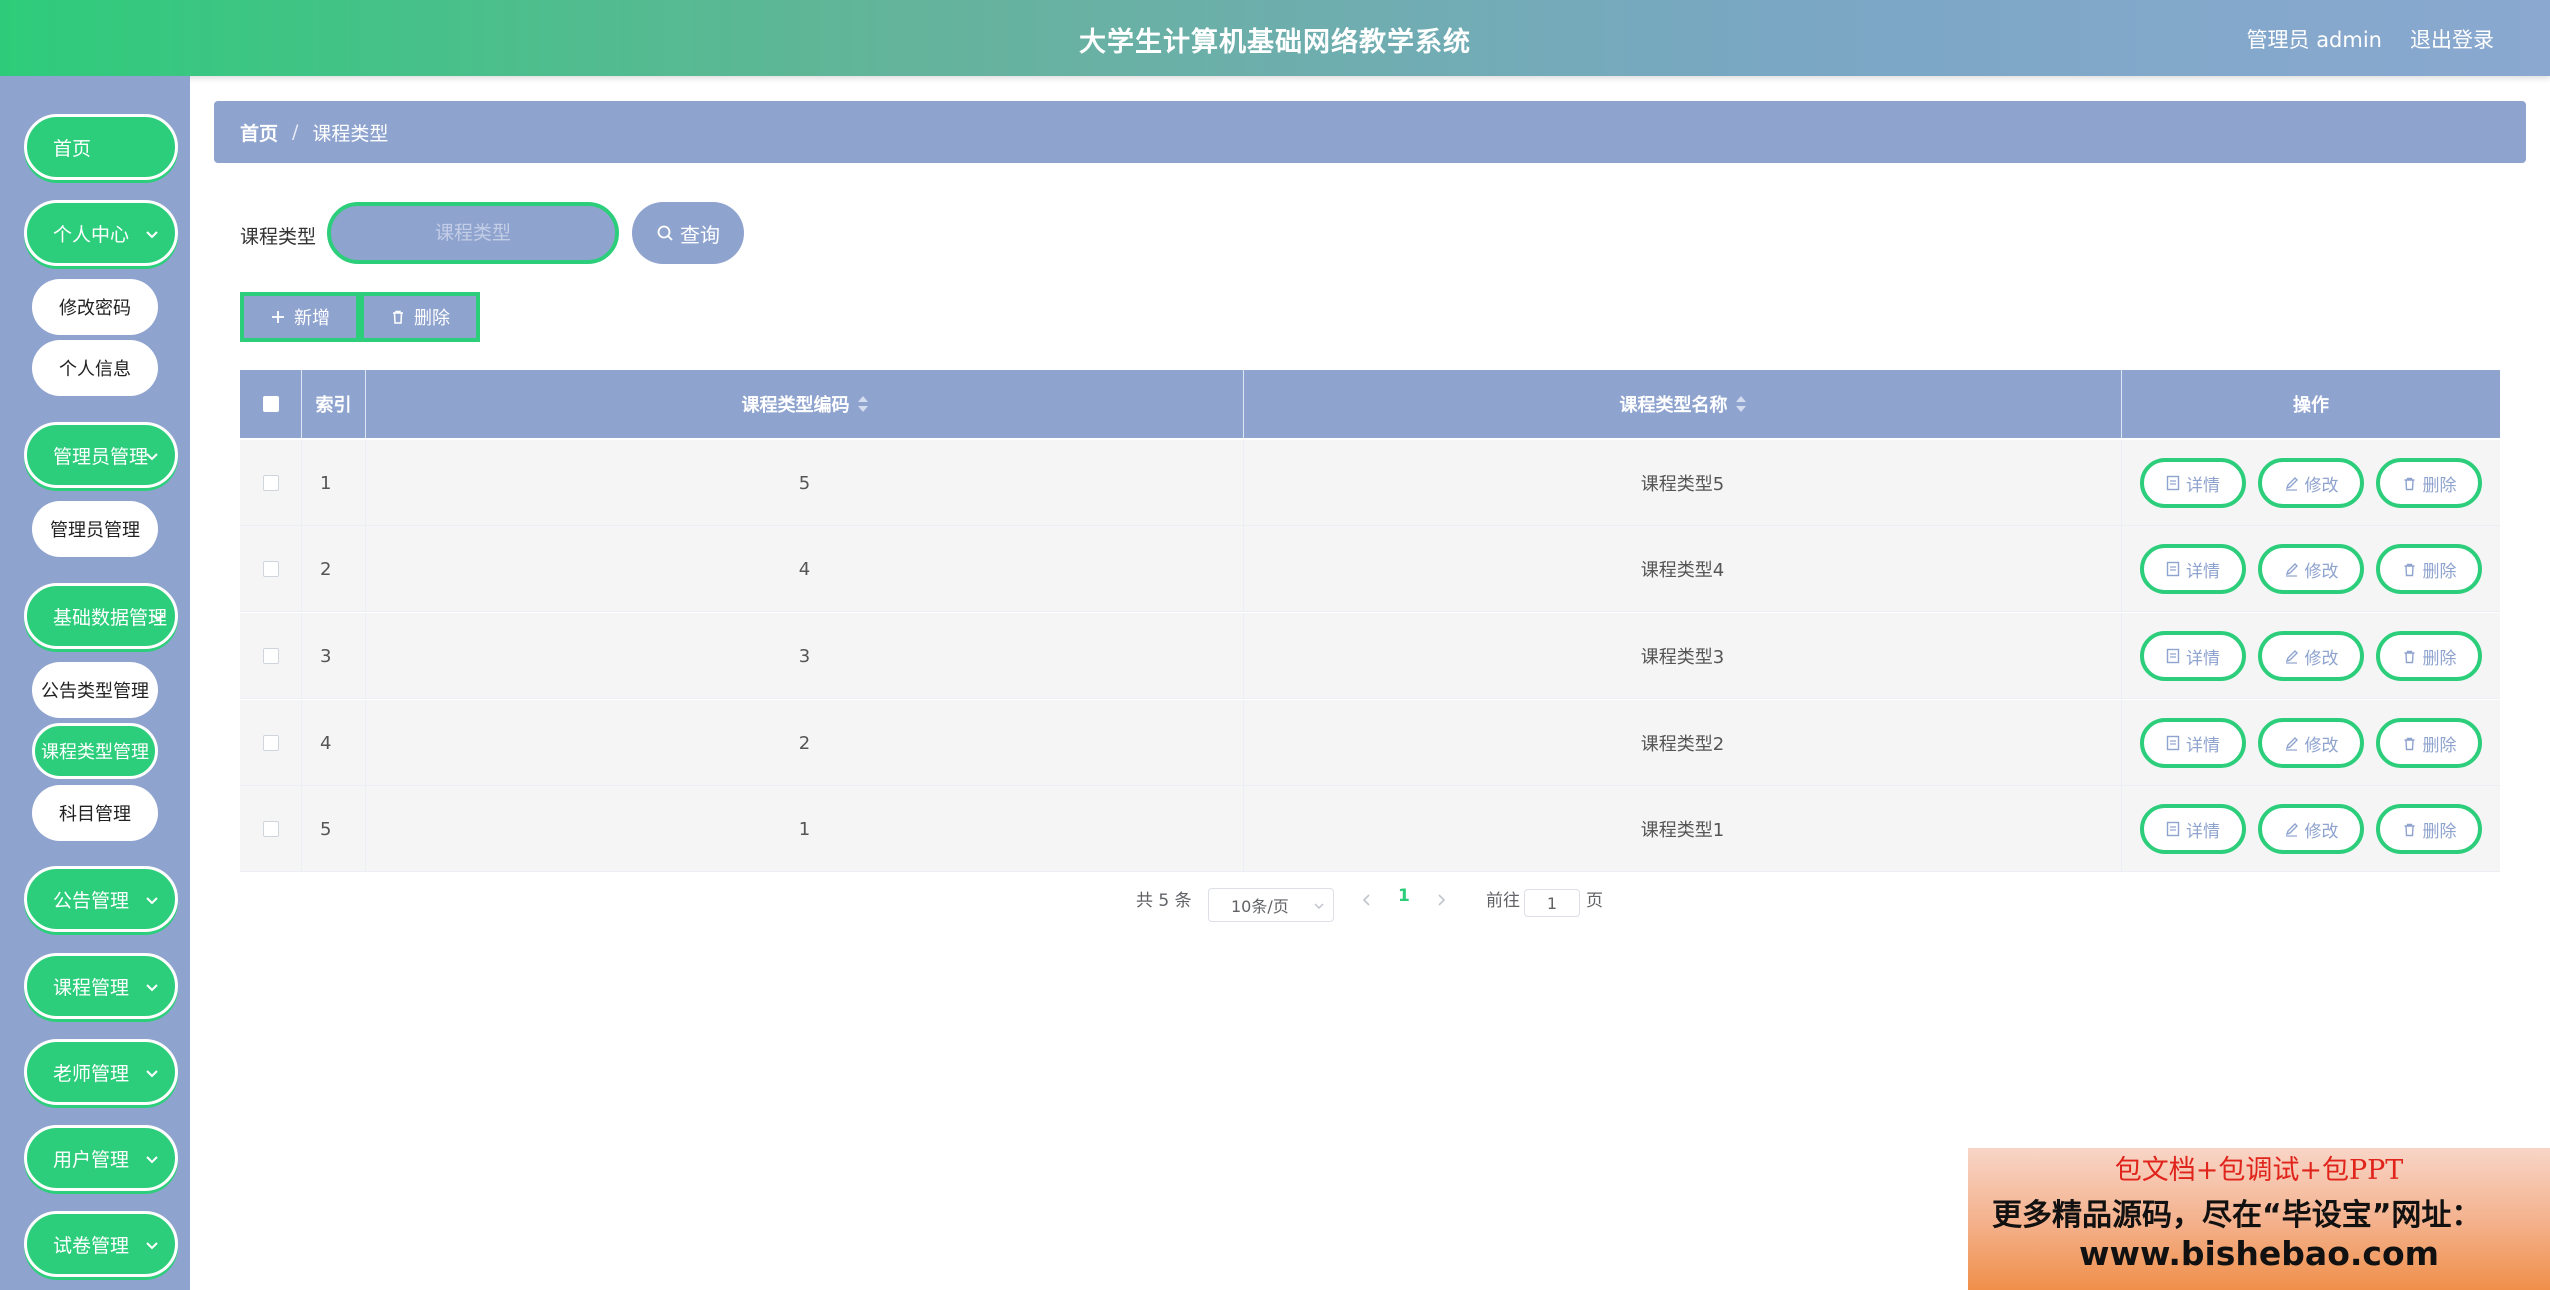 The height and width of the screenshot is (1290, 2550). I want to click on row-code: 1, so click(805, 829).